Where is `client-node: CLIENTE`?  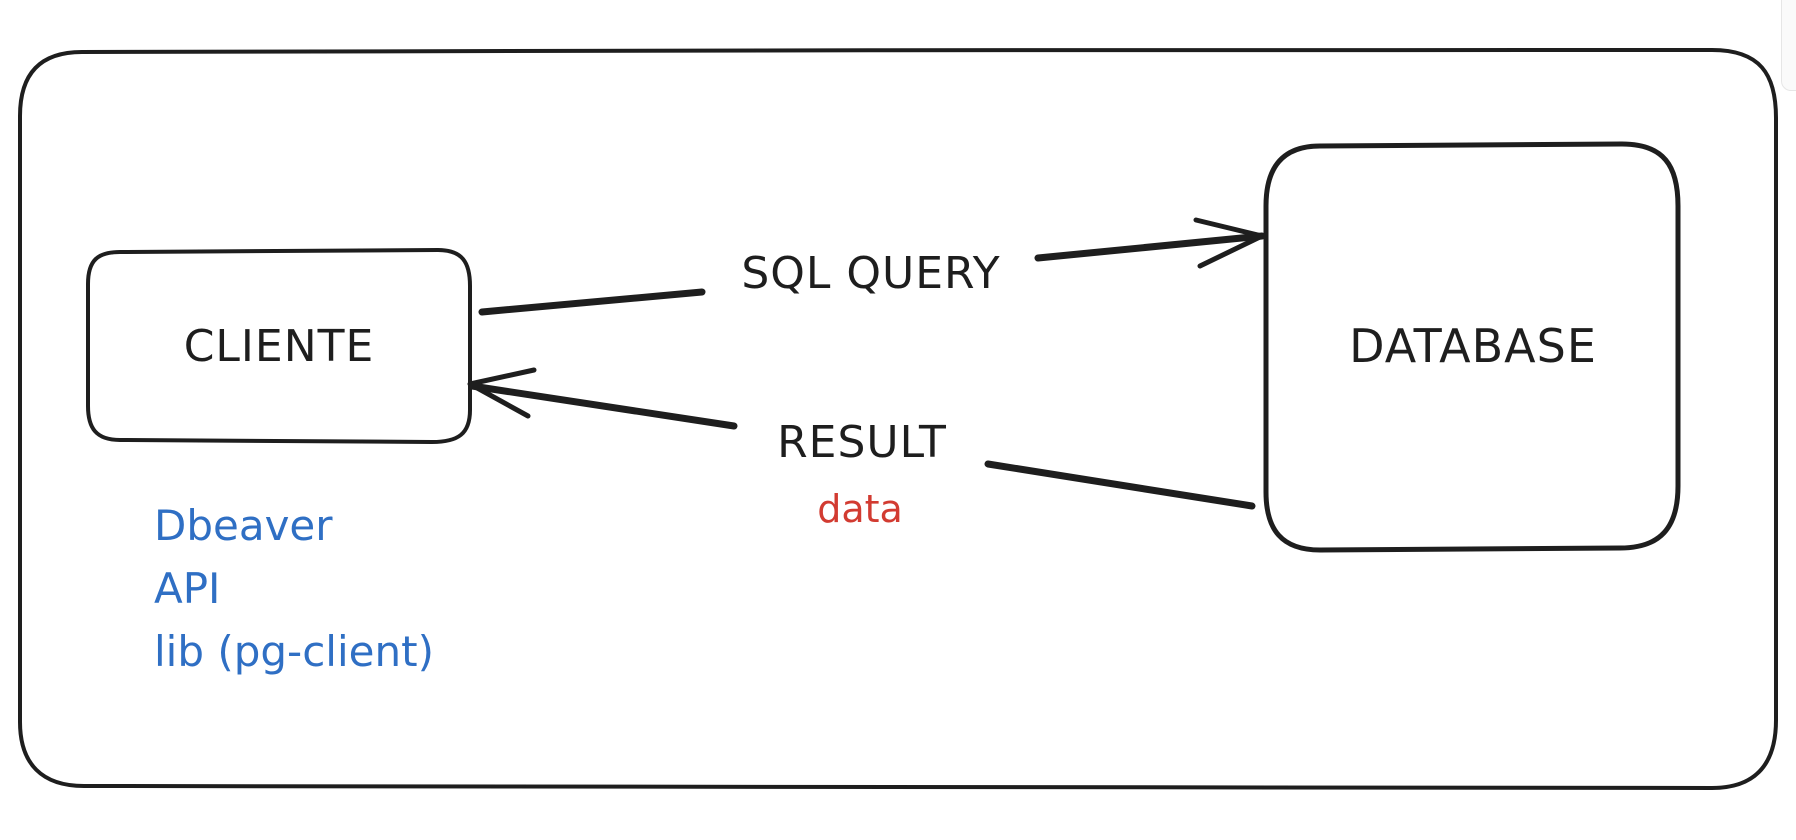 client-node: CLIENTE is located at coordinates (279, 346).